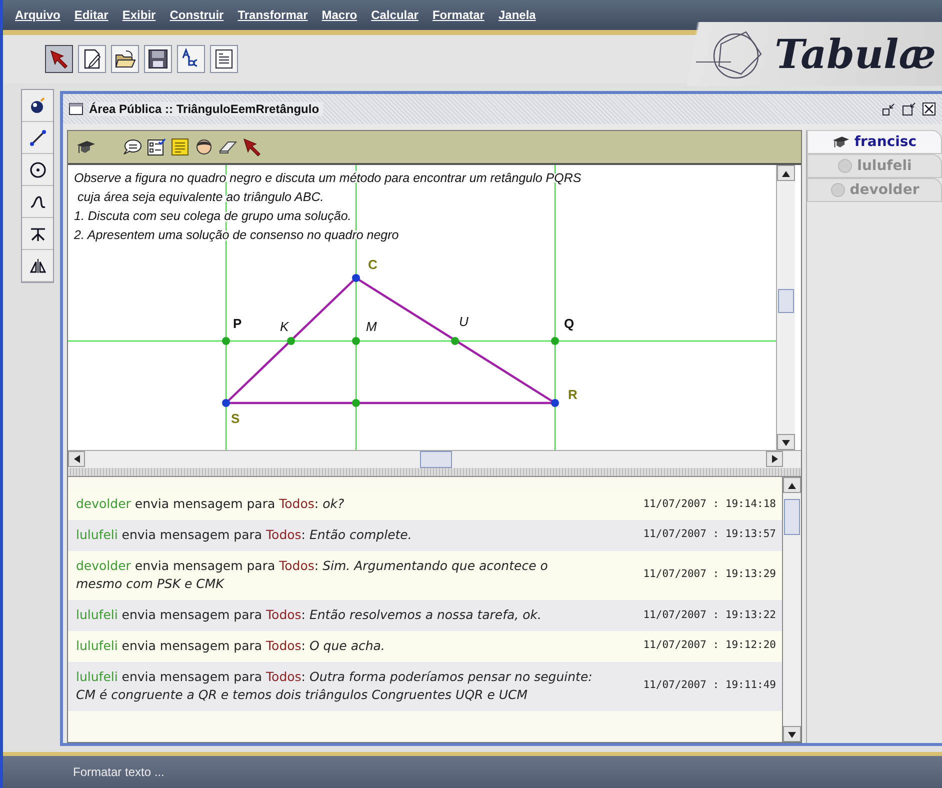  I want to click on chat-message: lulufeli envia mensagem para Todos: Outra forma poderíamos pensar no seguinte: CM é congruente a QR e temos dois triângulos Congruentes UQR e UCM, so click(335, 686).